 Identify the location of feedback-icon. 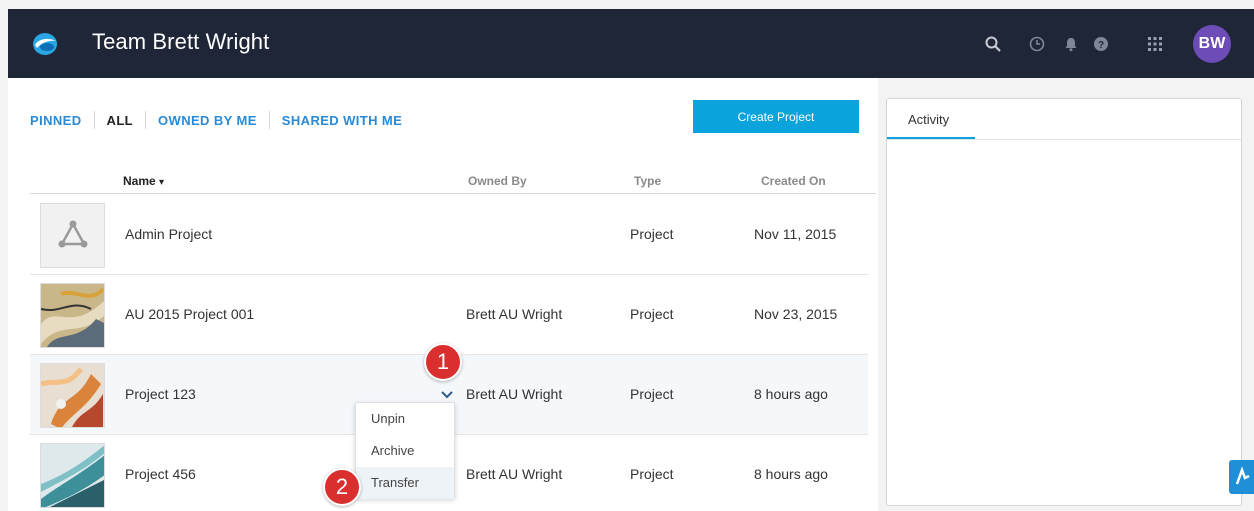
(1242, 475).